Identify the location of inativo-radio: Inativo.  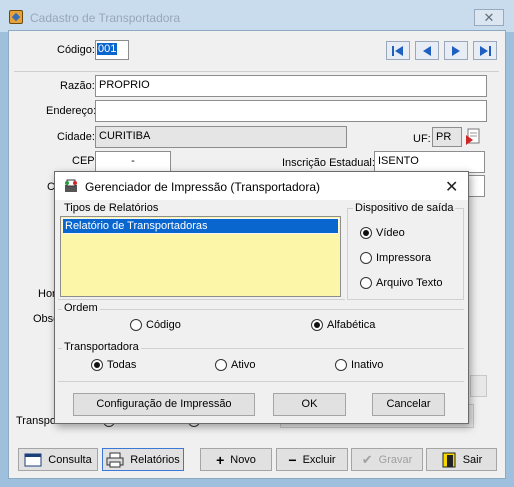
(359, 365).